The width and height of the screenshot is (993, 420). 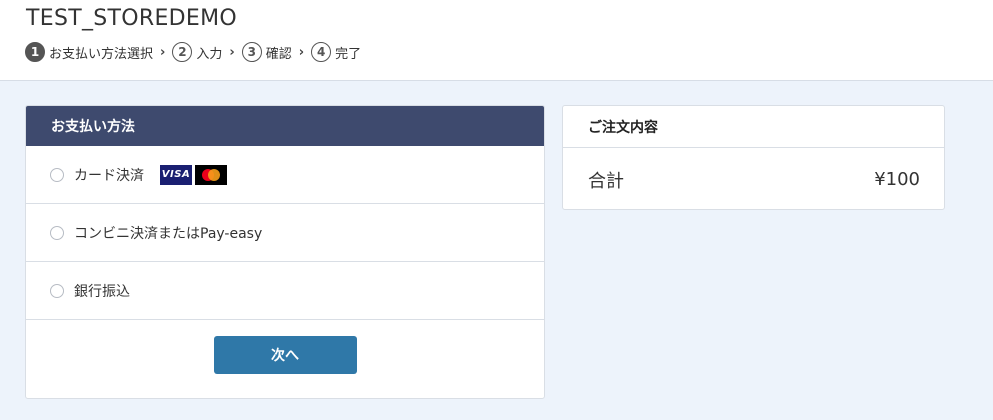 What do you see at coordinates (182, 52) in the screenshot?
I see `step-number: 2` at bounding box center [182, 52].